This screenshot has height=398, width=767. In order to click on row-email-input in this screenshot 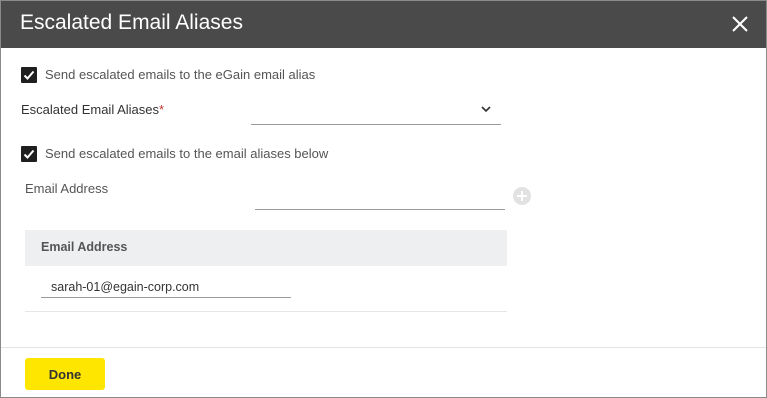, I will do `click(166, 287)`.